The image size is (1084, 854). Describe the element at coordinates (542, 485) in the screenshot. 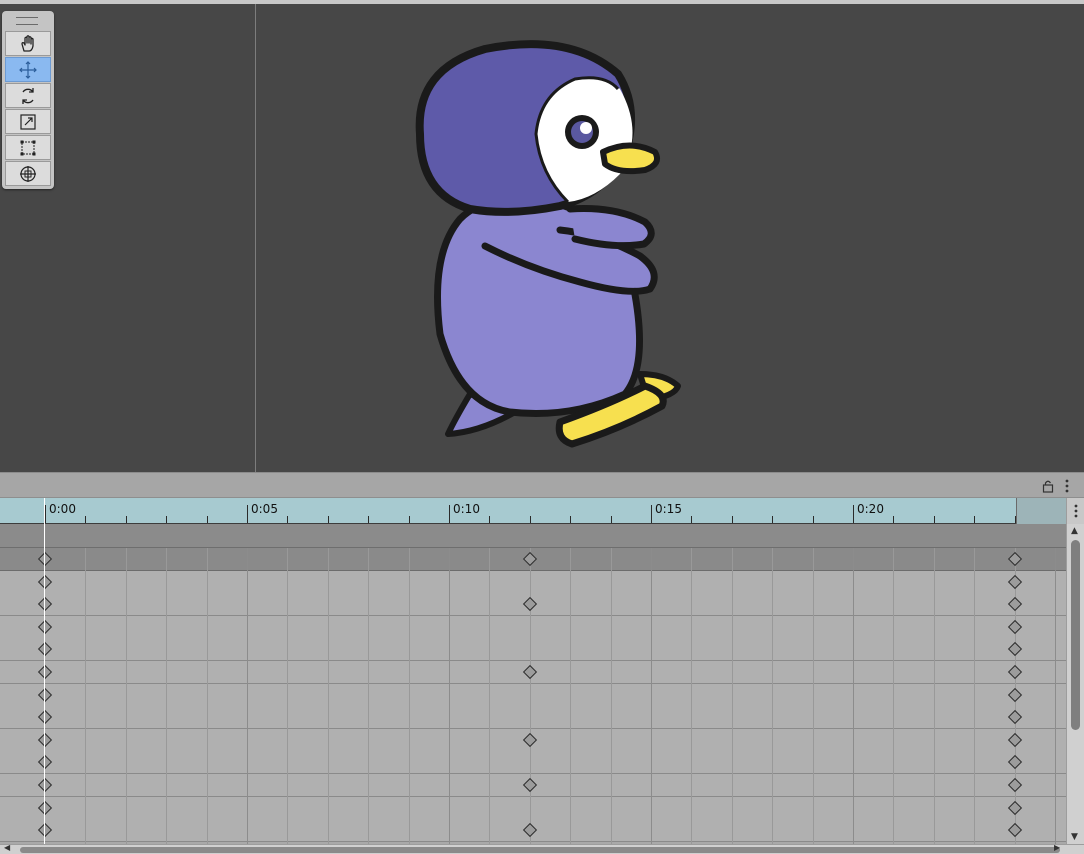

I see `timeline-header` at that location.